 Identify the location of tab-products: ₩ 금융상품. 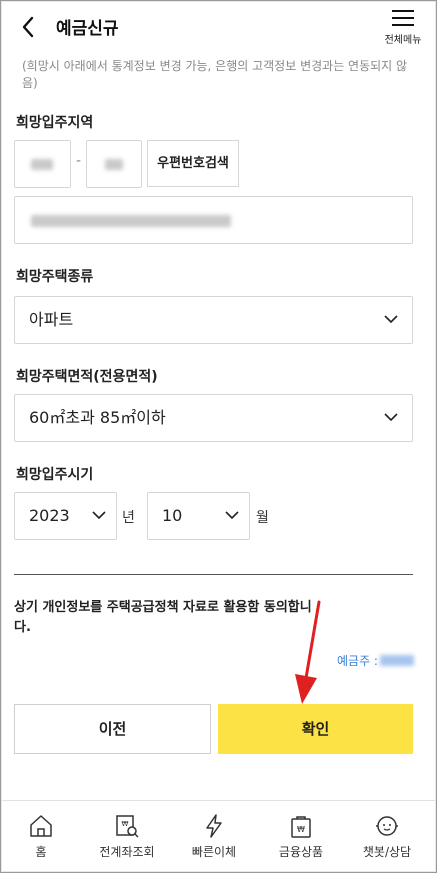
(301, 836).